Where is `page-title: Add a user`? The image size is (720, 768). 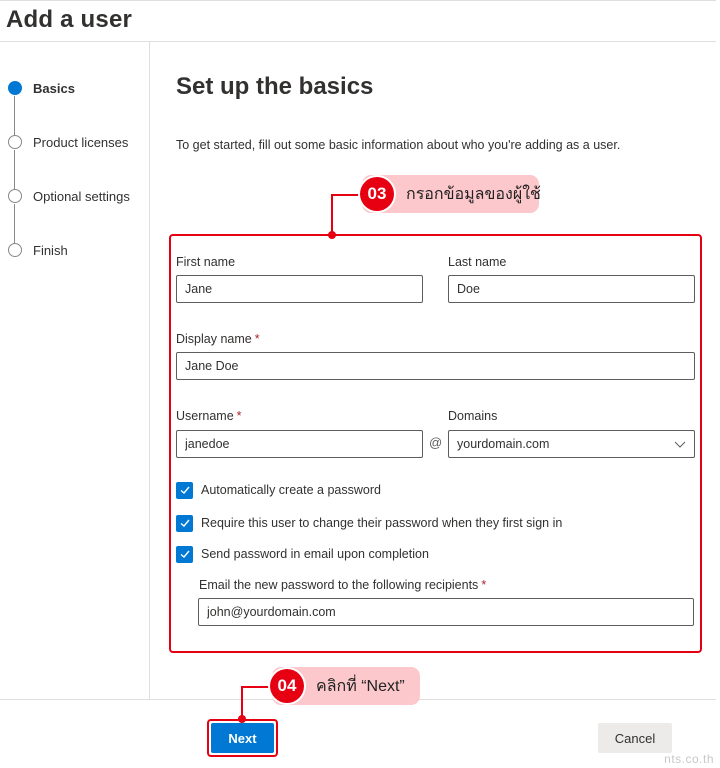
page-title: Add a user is located at coordinates (69, 19).